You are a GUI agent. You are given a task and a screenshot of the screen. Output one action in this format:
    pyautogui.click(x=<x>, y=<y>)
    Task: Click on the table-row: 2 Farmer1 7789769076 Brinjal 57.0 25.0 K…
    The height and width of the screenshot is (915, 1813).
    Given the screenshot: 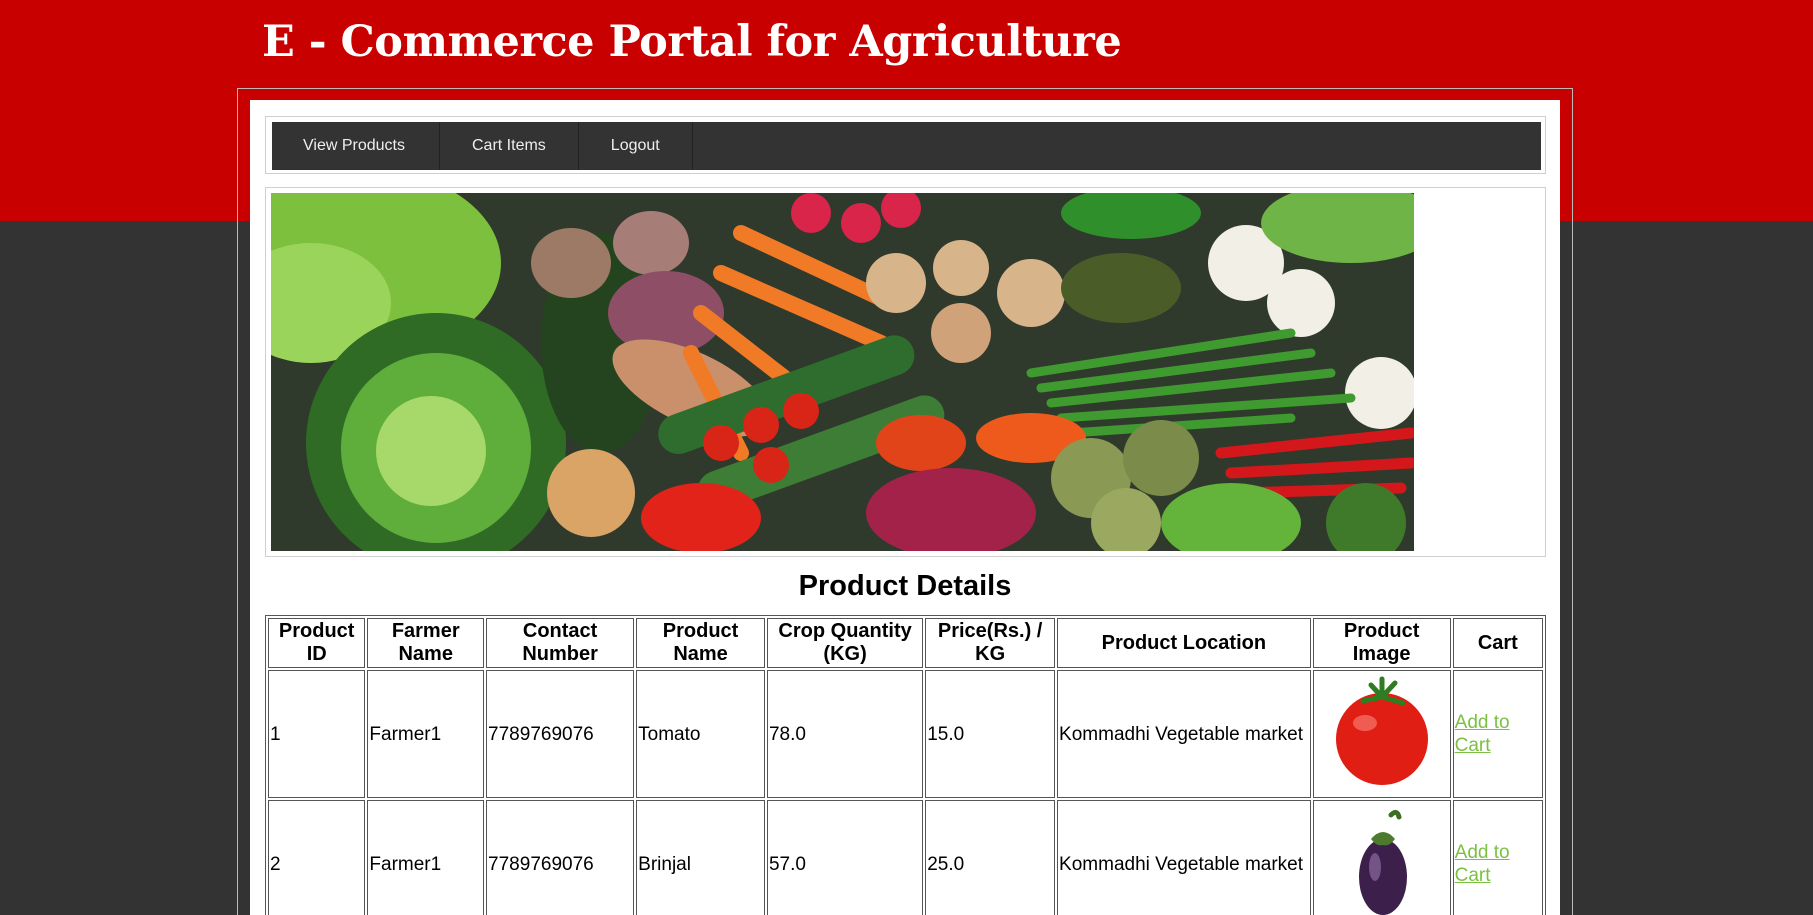 What is the action you would take?
    pyautogui.click(x=905, y=857)
    